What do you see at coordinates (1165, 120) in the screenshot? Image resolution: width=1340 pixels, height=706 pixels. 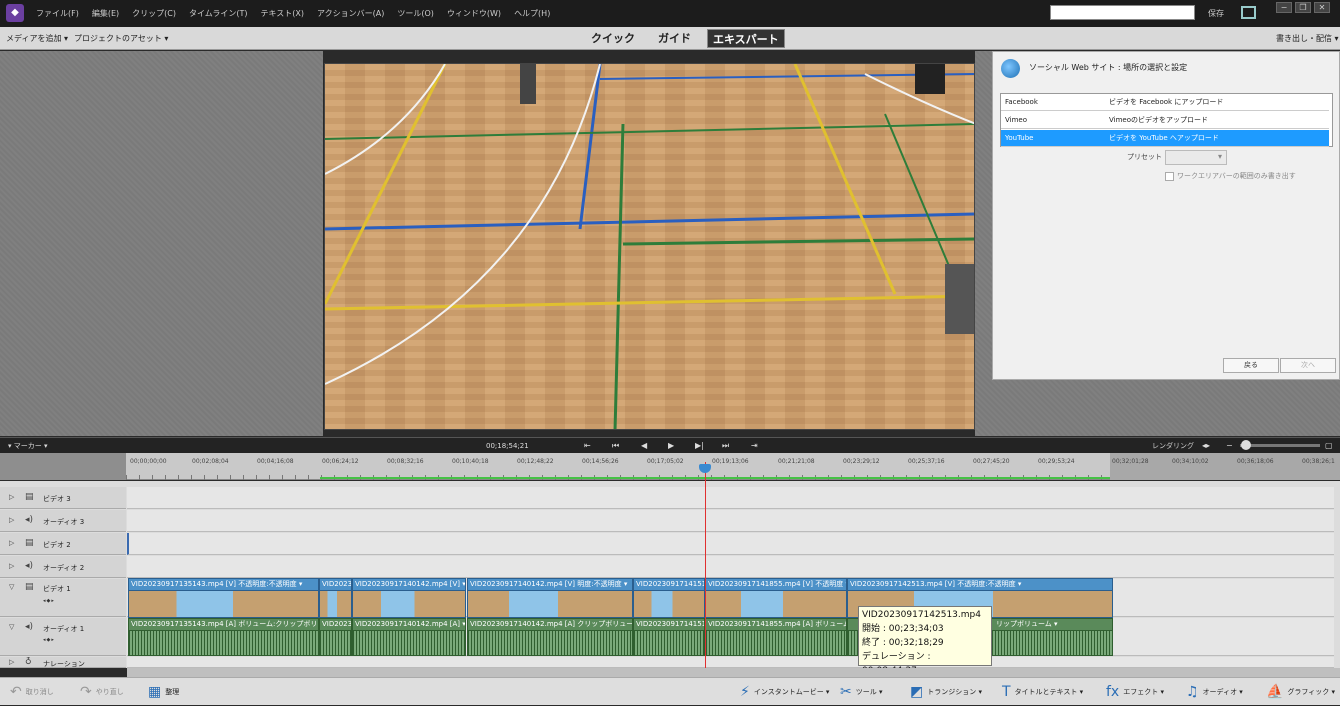 I see `site-row-vimeo: Vimeo Vimeoのビデオをアップロード` at bounding box center [1165, 120].